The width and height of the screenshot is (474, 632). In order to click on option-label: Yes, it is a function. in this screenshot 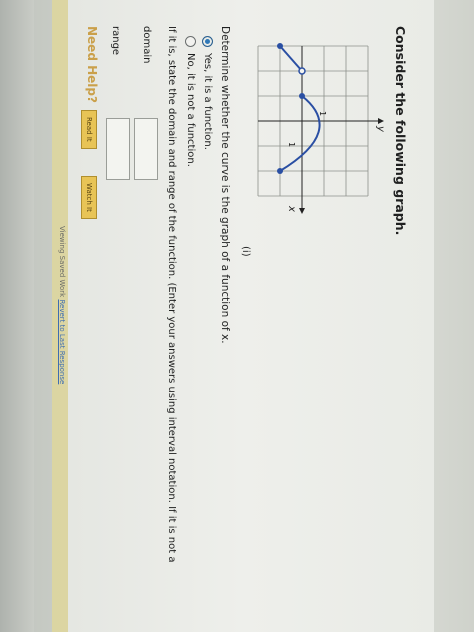, I will do `click(207, 101)`.